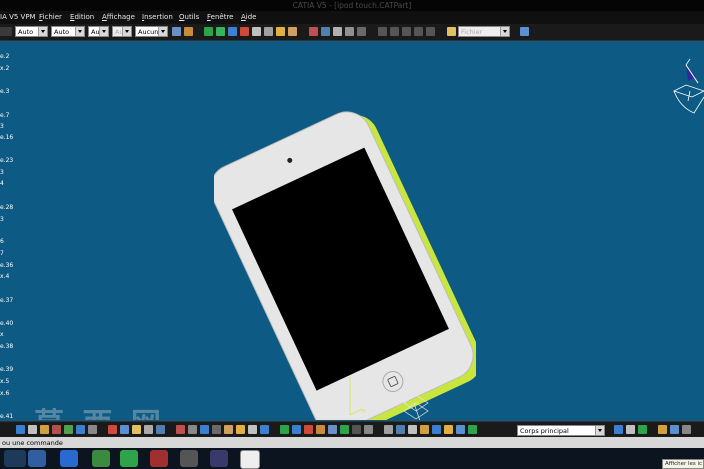 Image resolution: width=704 pixels, height=469 pixels. What do you see at coordinates (32, 429) in the screenshot?
I see `plane-icon` at bounding box center [32, 429].